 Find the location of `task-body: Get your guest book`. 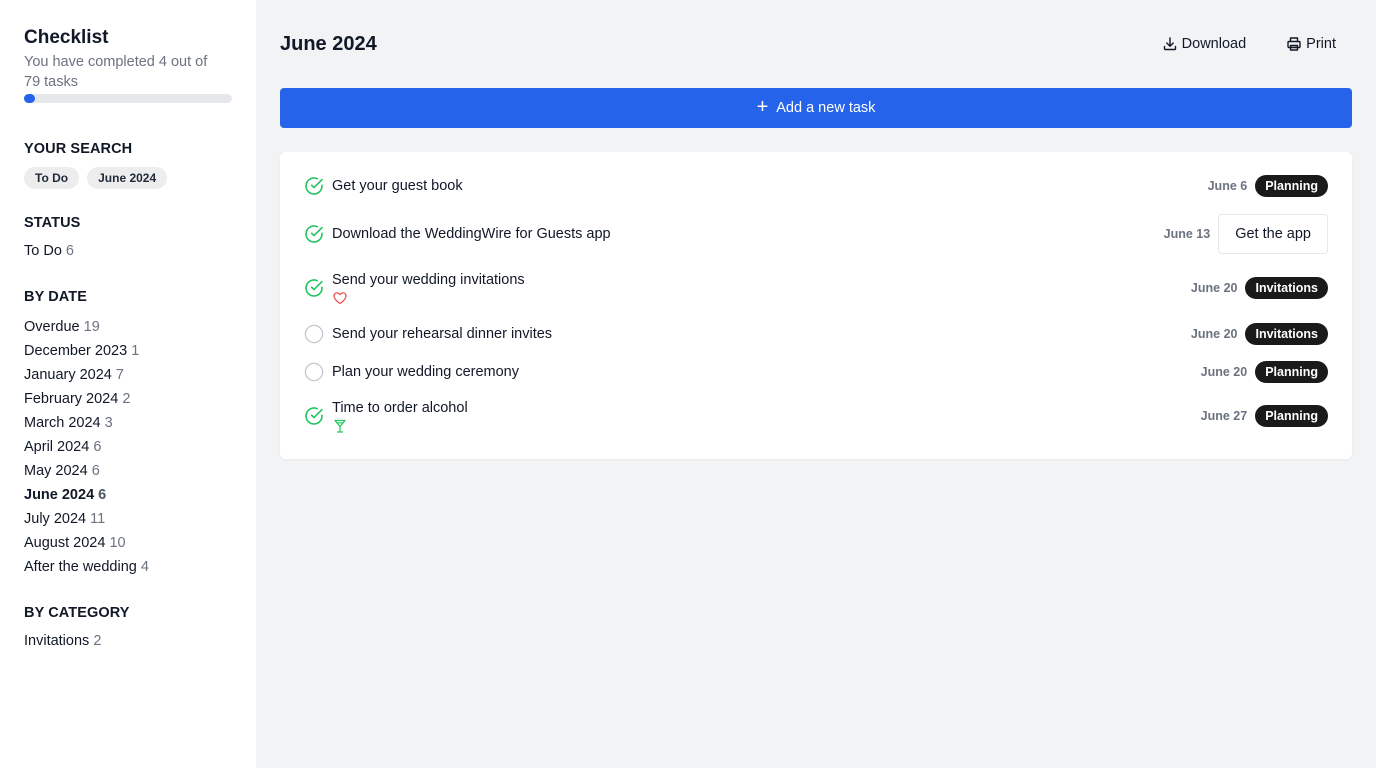

task-body: Get your guest book is located at coordinates (770, 186).